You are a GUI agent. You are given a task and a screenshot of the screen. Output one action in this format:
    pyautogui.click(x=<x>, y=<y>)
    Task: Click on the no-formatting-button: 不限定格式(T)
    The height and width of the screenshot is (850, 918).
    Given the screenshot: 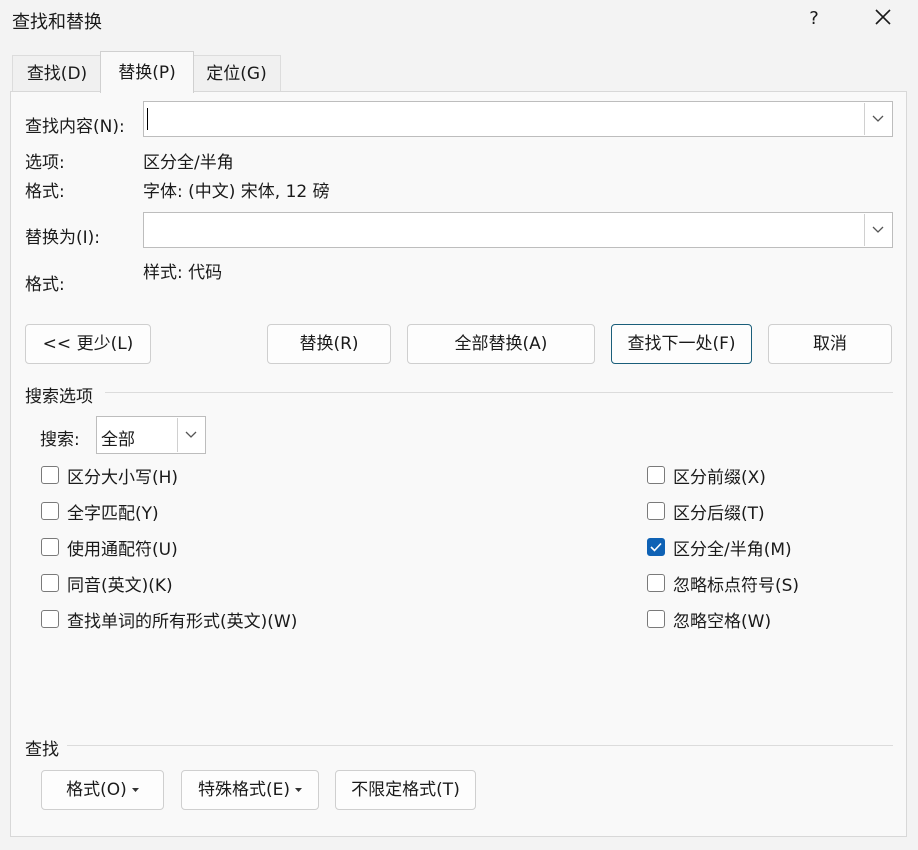 What is the action you would take?
    pyautogui.click(x=405, y=790)
    